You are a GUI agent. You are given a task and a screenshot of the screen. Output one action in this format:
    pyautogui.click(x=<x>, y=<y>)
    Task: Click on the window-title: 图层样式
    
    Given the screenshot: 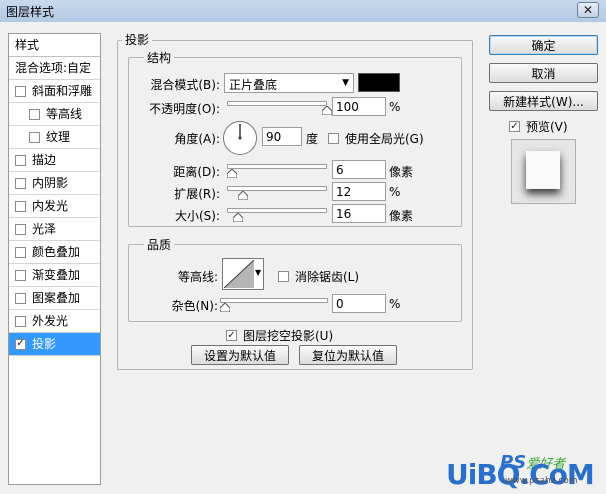 What is the action you would take?
    pyautogui.click(x=30, y=12)
    